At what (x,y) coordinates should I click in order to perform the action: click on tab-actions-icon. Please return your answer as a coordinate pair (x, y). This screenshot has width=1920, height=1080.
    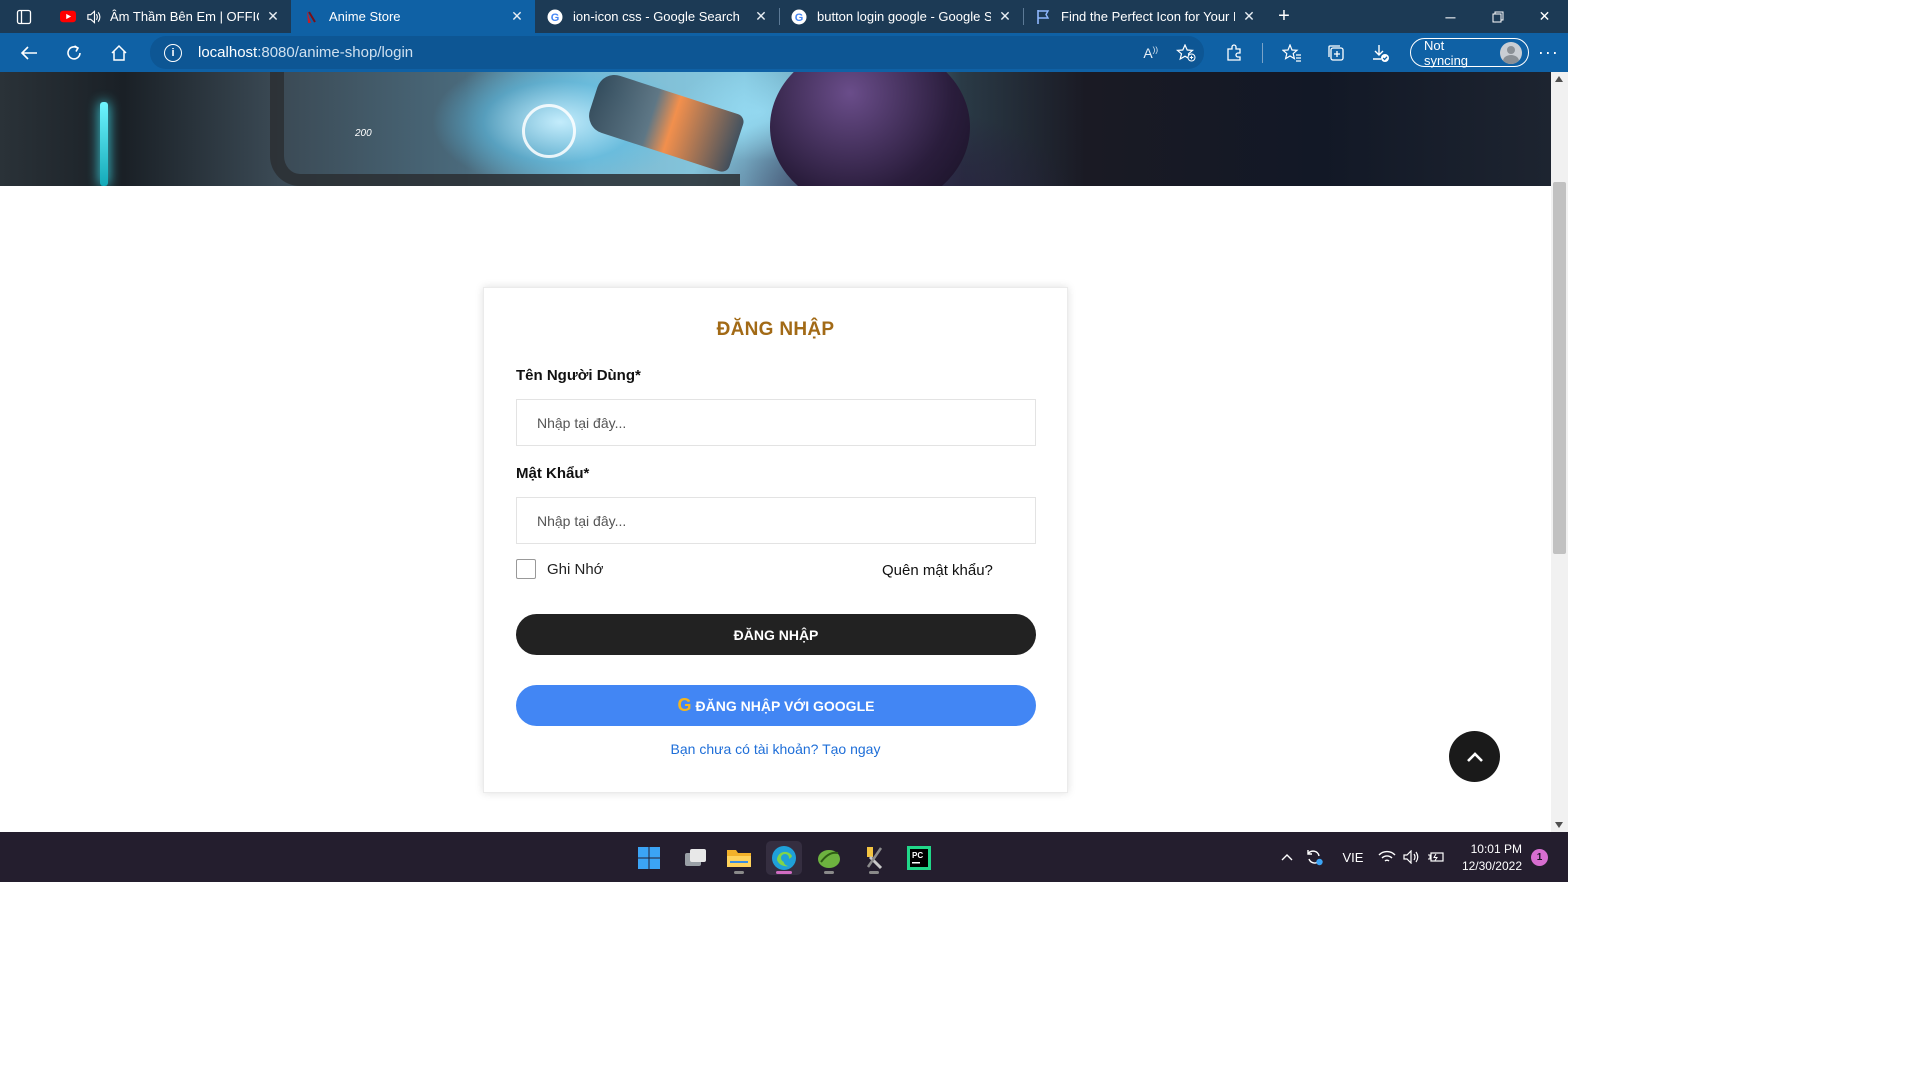
    Looking at the image, I should click on (24, 16).